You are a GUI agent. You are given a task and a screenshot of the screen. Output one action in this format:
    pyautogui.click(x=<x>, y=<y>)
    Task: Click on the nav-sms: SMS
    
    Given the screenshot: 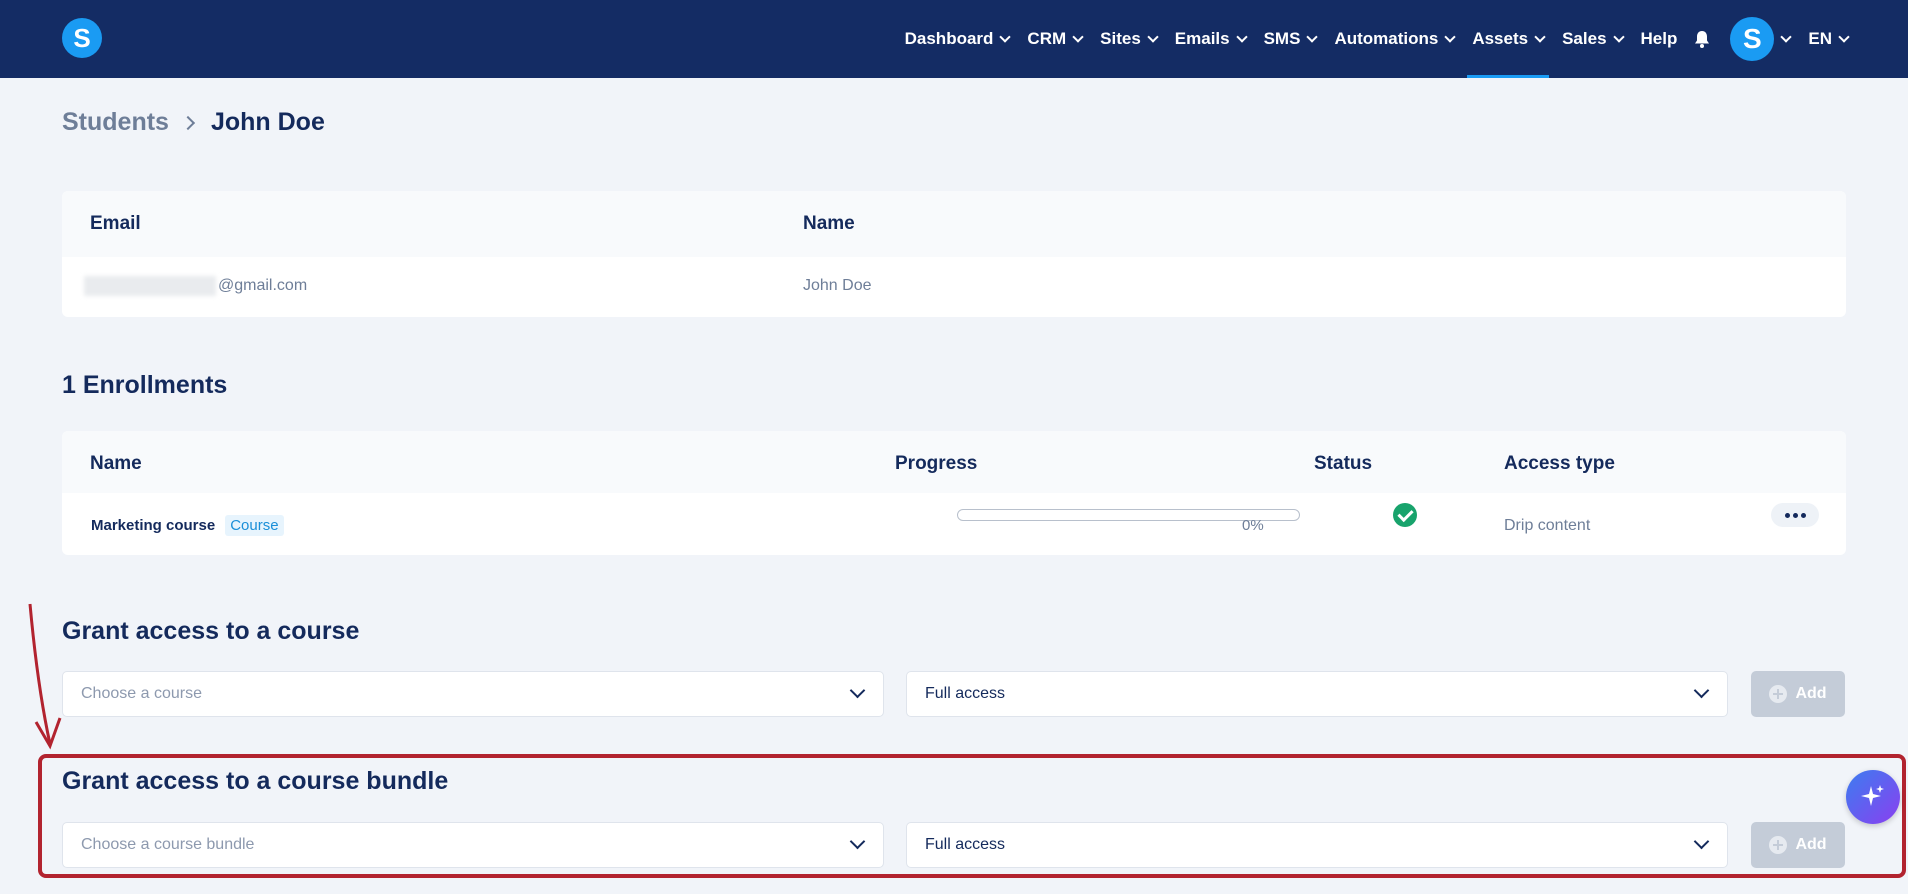 What is the action you would take?
    pyautogui.click(x=1290, y=39)
    